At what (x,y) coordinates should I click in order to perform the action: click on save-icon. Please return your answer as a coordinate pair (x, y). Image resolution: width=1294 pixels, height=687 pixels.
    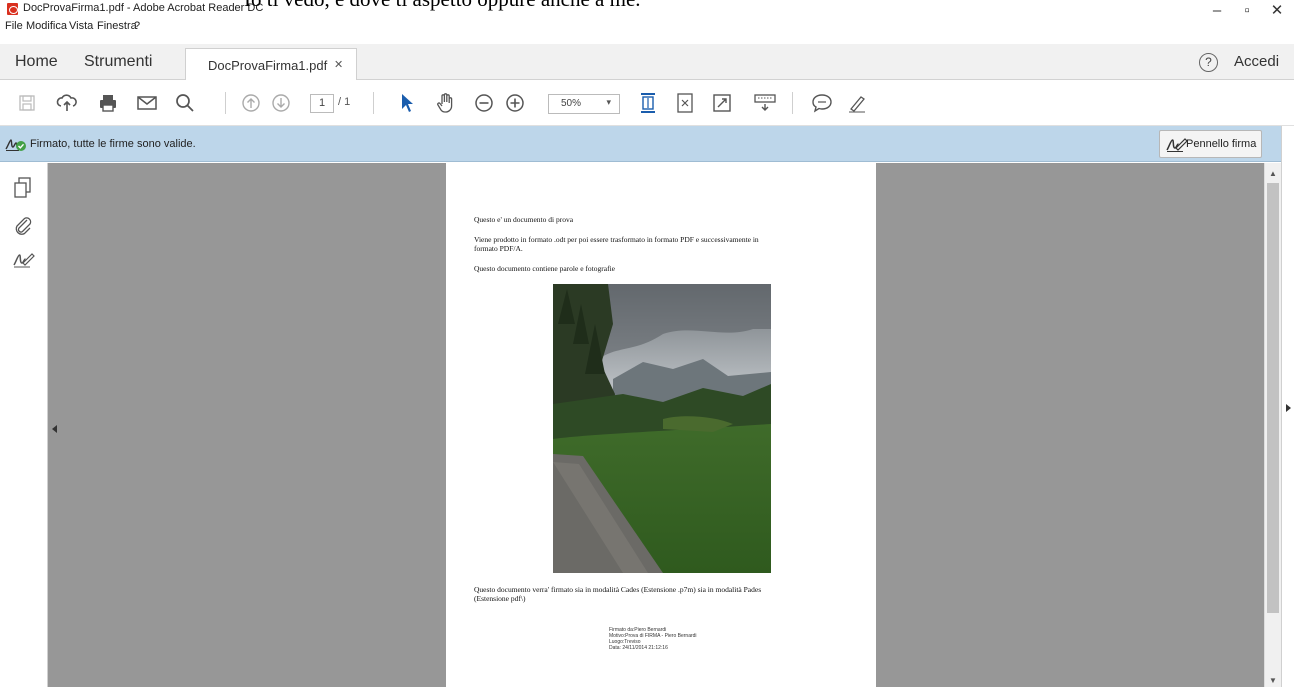
    Looking at the image, I should click on (27, 103).